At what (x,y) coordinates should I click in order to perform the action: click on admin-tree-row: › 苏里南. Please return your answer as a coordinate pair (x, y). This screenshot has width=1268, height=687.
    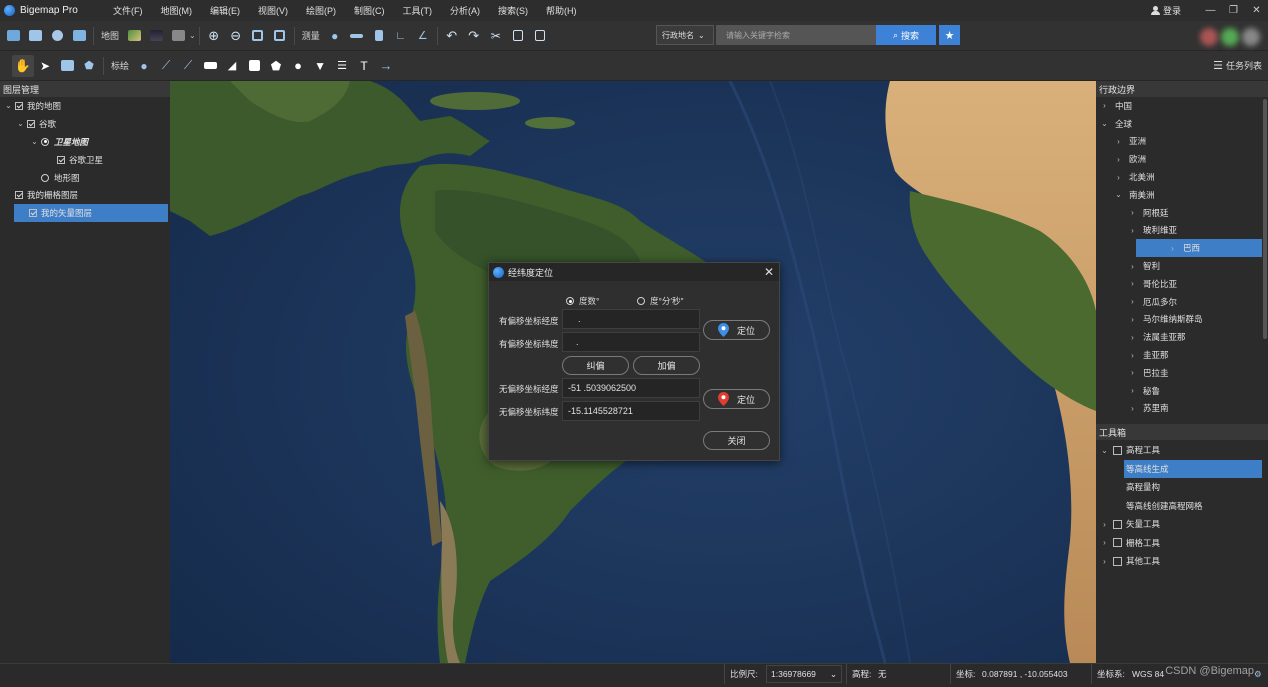
    Looking at the image, I should click on (1182, 409).